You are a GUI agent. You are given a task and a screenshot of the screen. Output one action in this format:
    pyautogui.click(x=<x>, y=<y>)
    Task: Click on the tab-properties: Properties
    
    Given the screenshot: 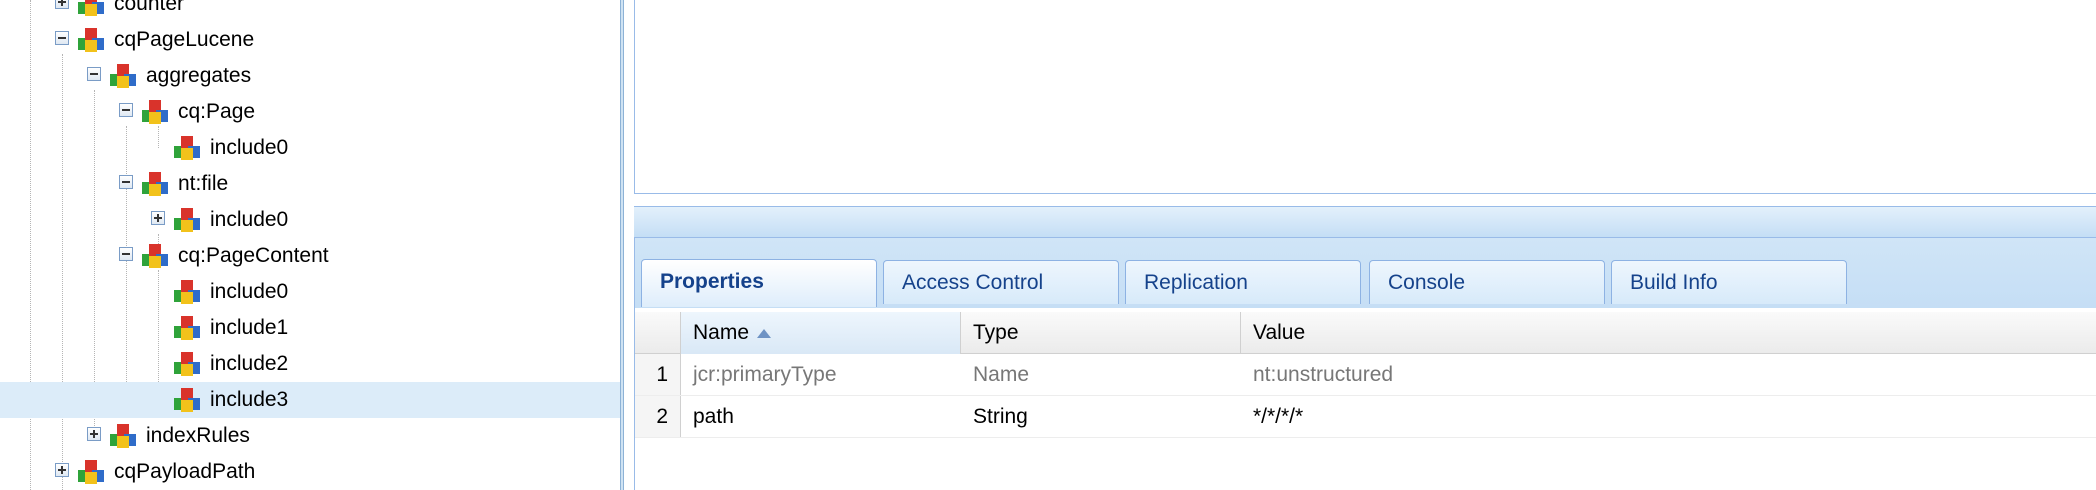 What is the action you would take?
    pyautogui.click(x=759, y=283)
    